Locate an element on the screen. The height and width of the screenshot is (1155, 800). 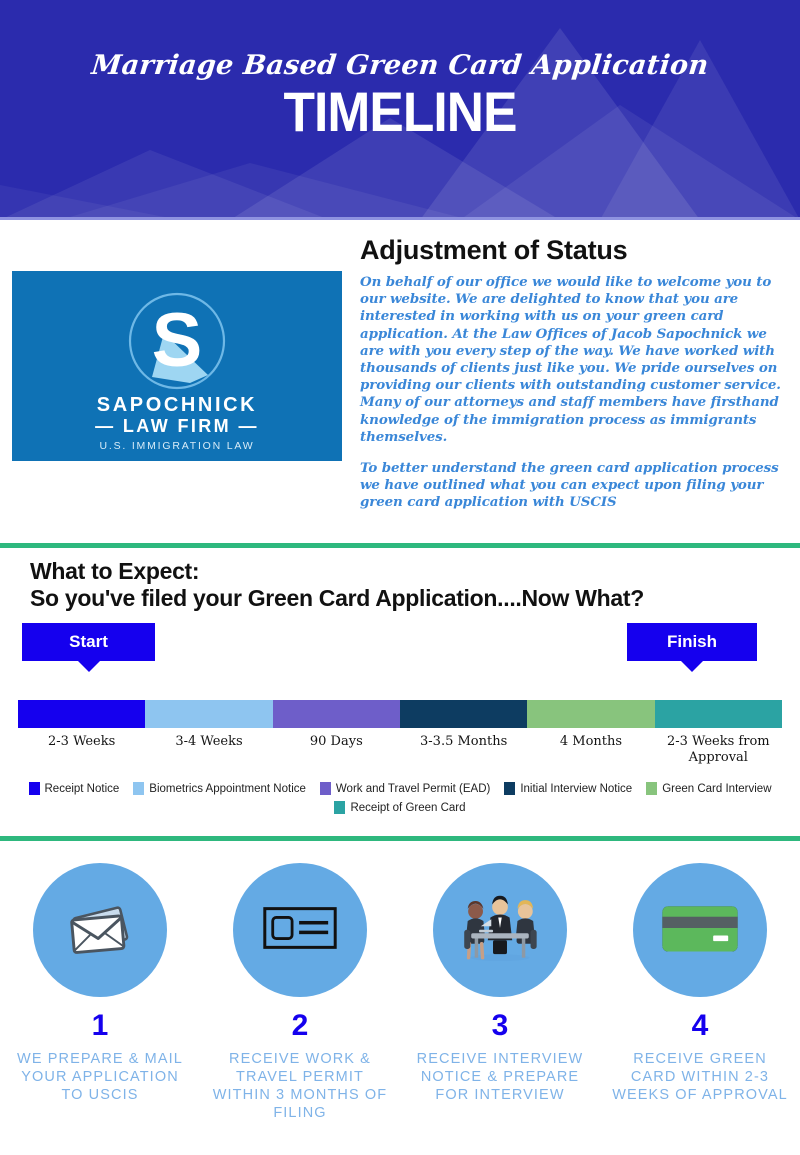
legend-label: Initial Interview Notice is located at coordinates (576, 788).